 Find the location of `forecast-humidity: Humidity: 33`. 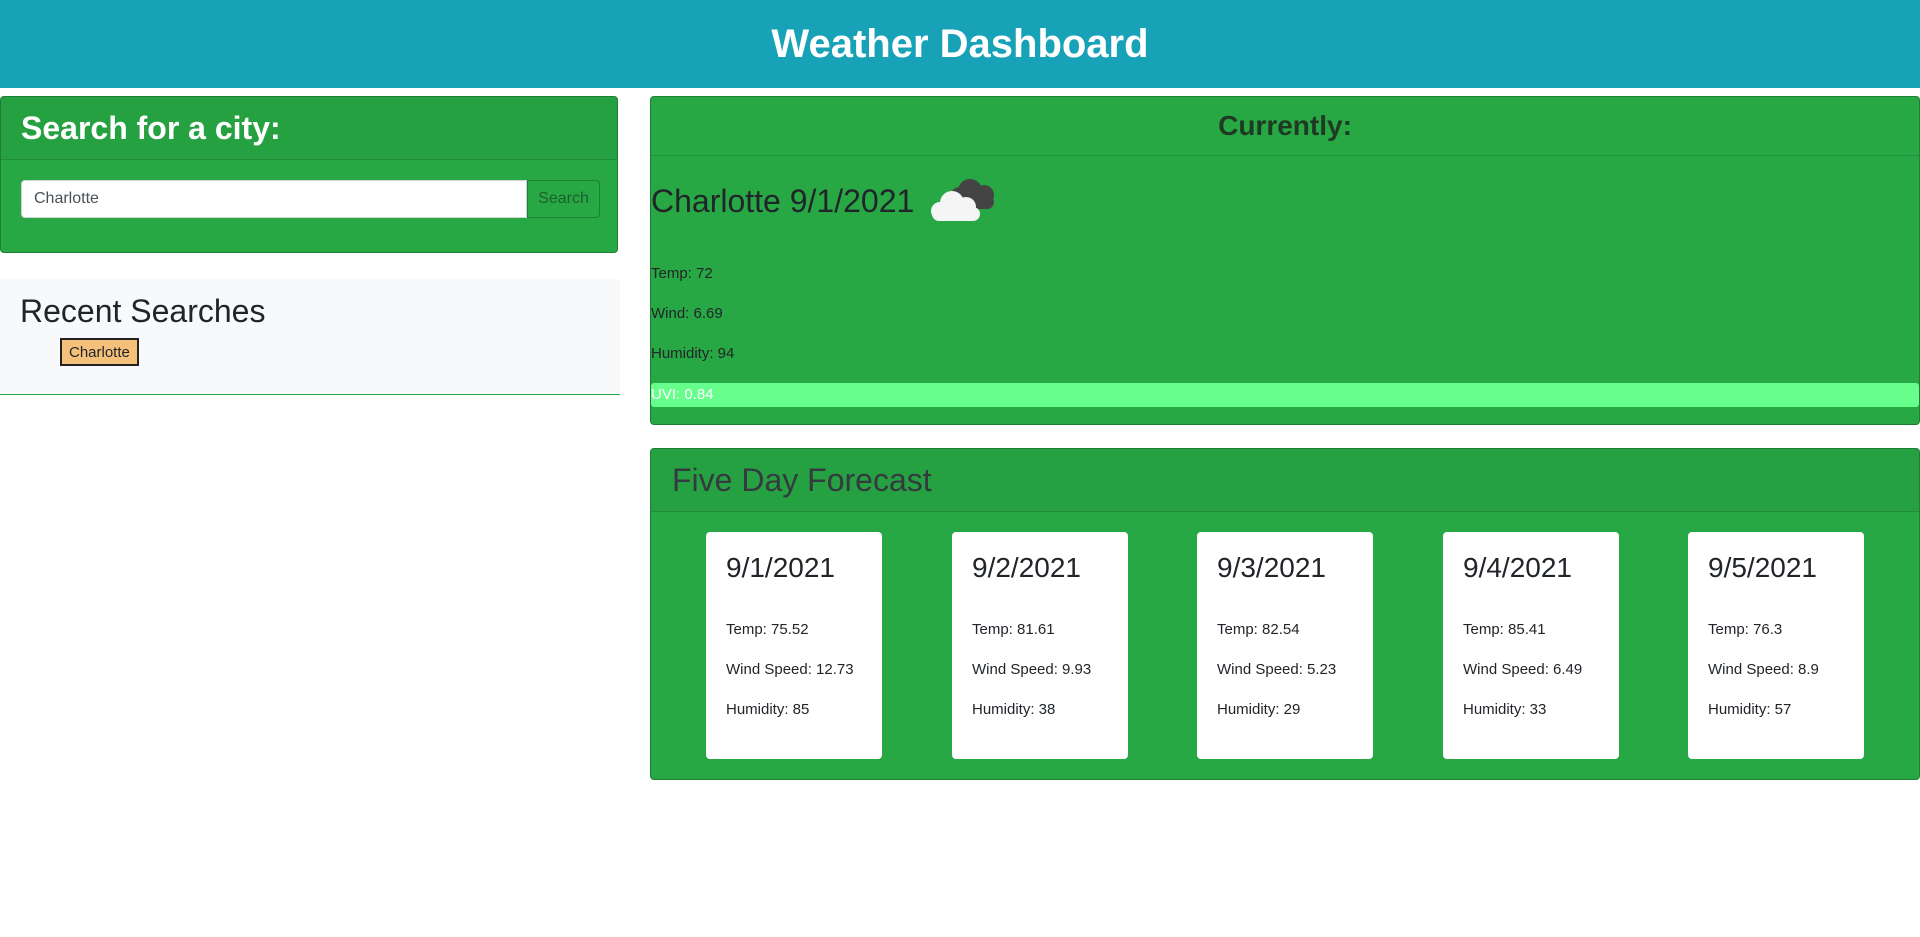

forecast-humidity: Humidity: 33 is located at coordinates (1505, 709).